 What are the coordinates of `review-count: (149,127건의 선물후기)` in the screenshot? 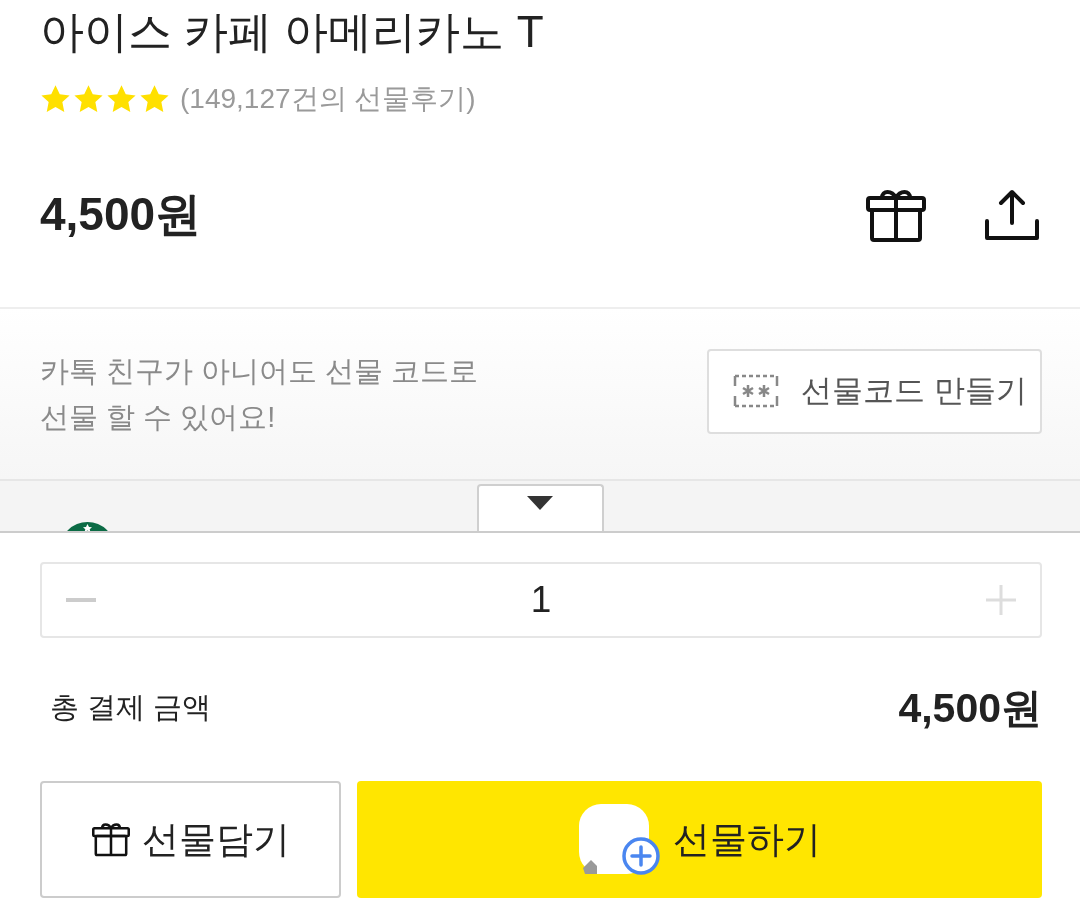 It's located at (328, 99).